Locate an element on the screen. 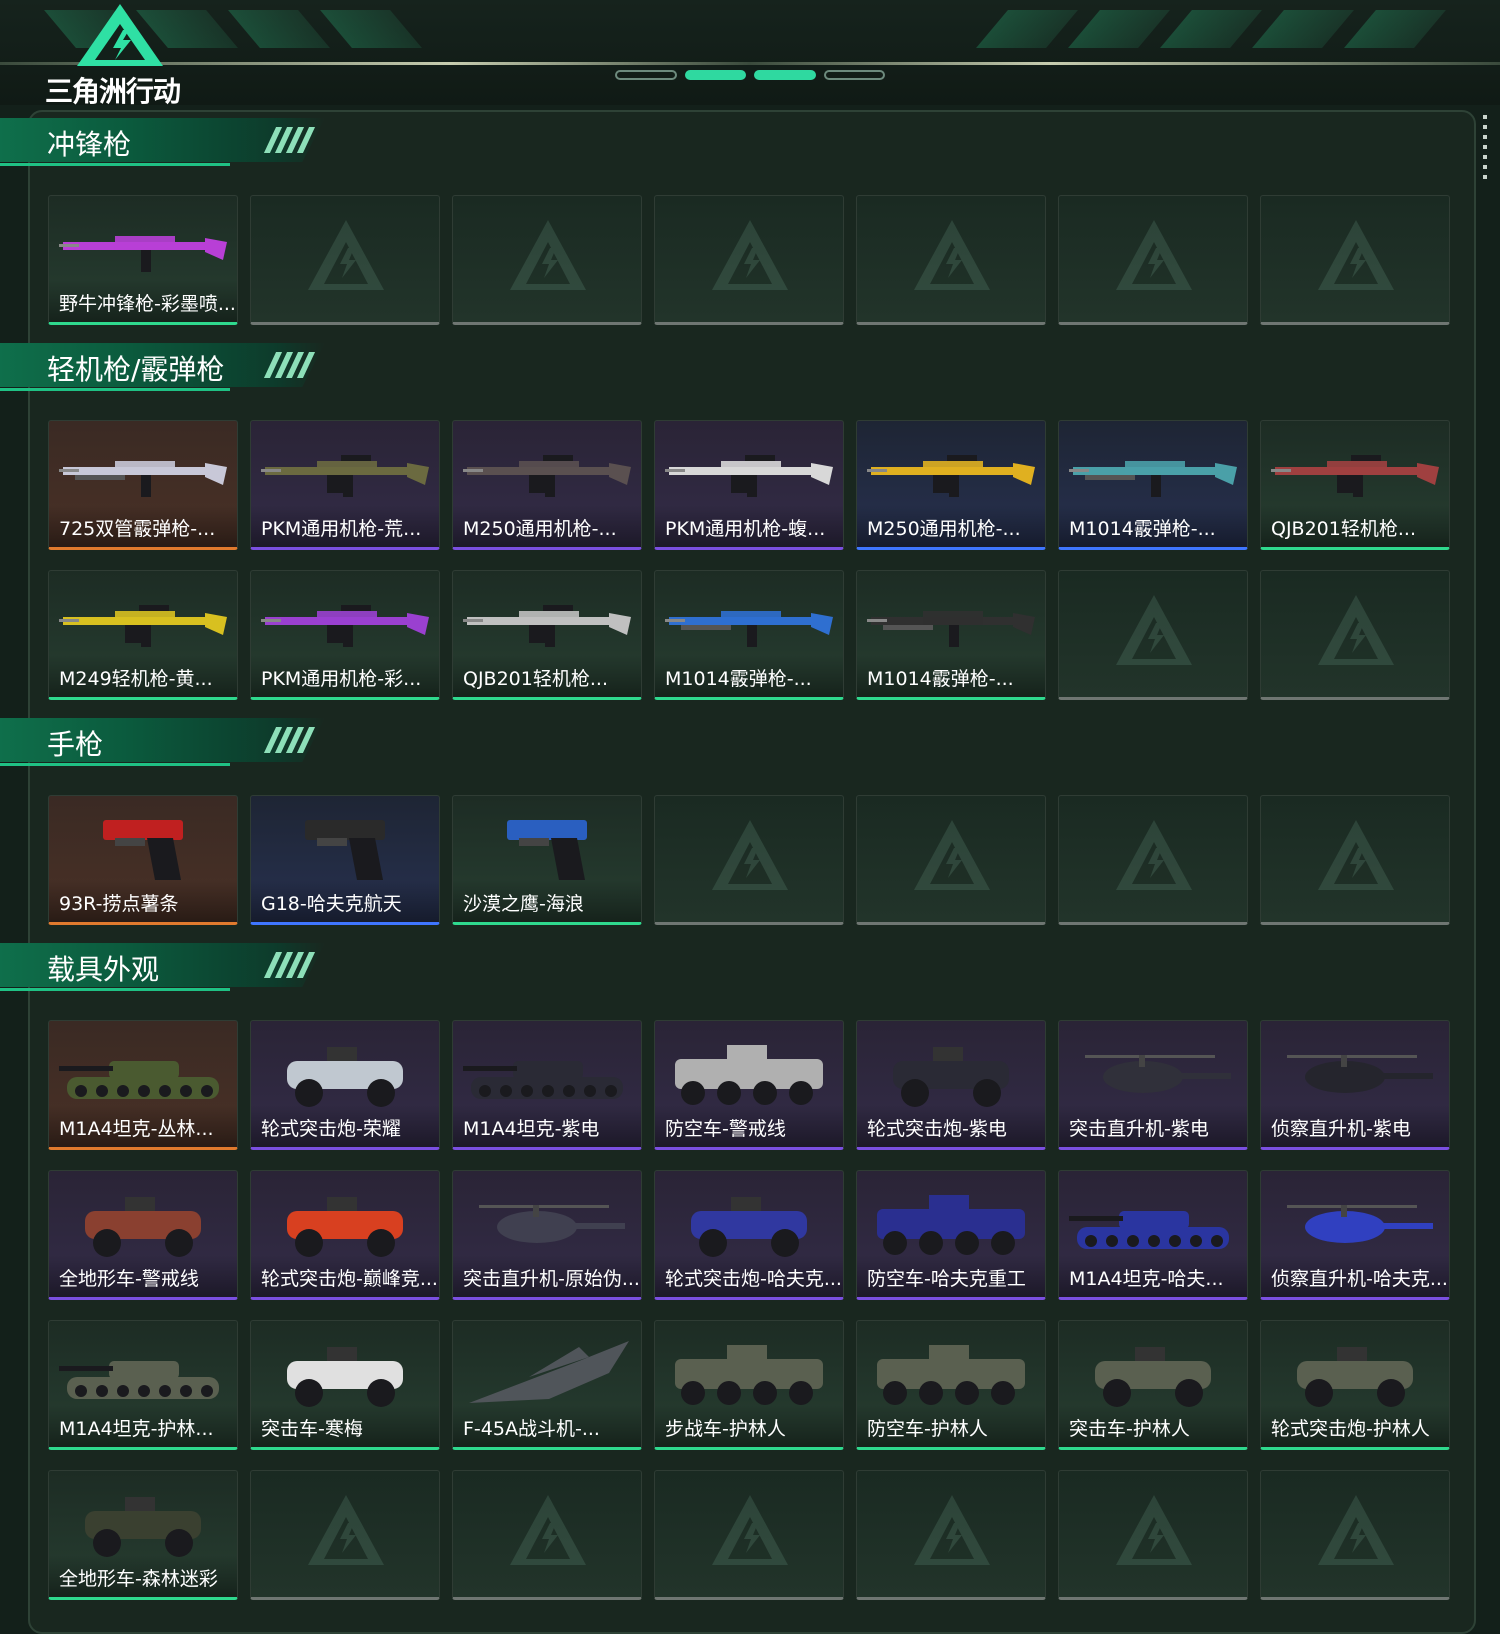 This screenshot has width=1500, height=1634. collection-item-card: 轮式突击炮-紫电 is located at coordinates (951, 1085).